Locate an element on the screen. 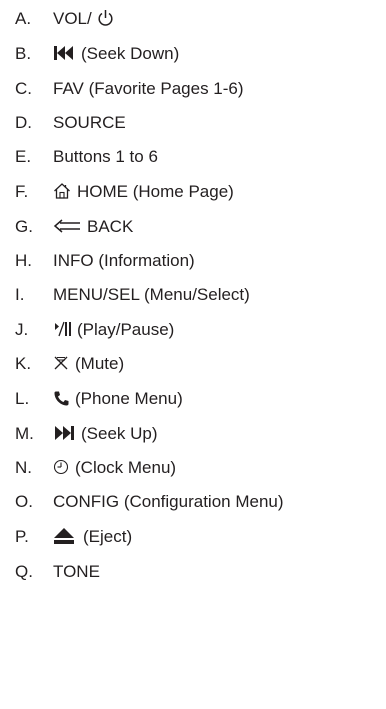 This screenshot has width=386, height=709. legend-item-config: O. CONFIG (Configuration Menu) is located at coordinates (193, 501).